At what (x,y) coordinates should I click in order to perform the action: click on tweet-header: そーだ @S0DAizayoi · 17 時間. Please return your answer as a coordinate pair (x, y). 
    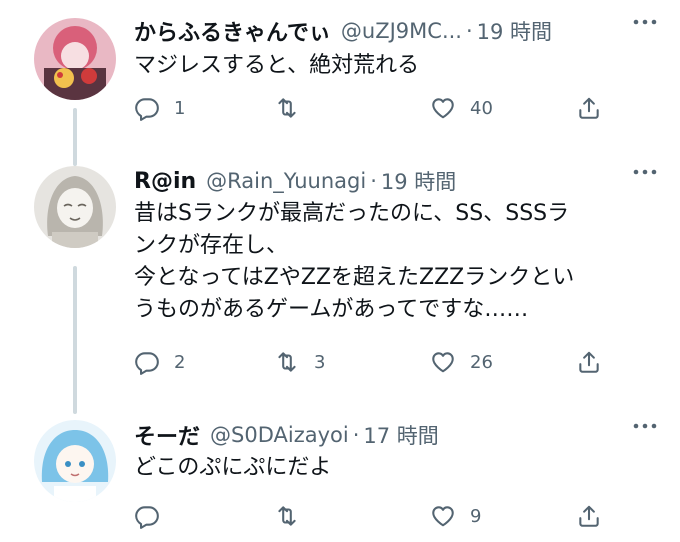
    Looking at the image, I should click on (397, 435).